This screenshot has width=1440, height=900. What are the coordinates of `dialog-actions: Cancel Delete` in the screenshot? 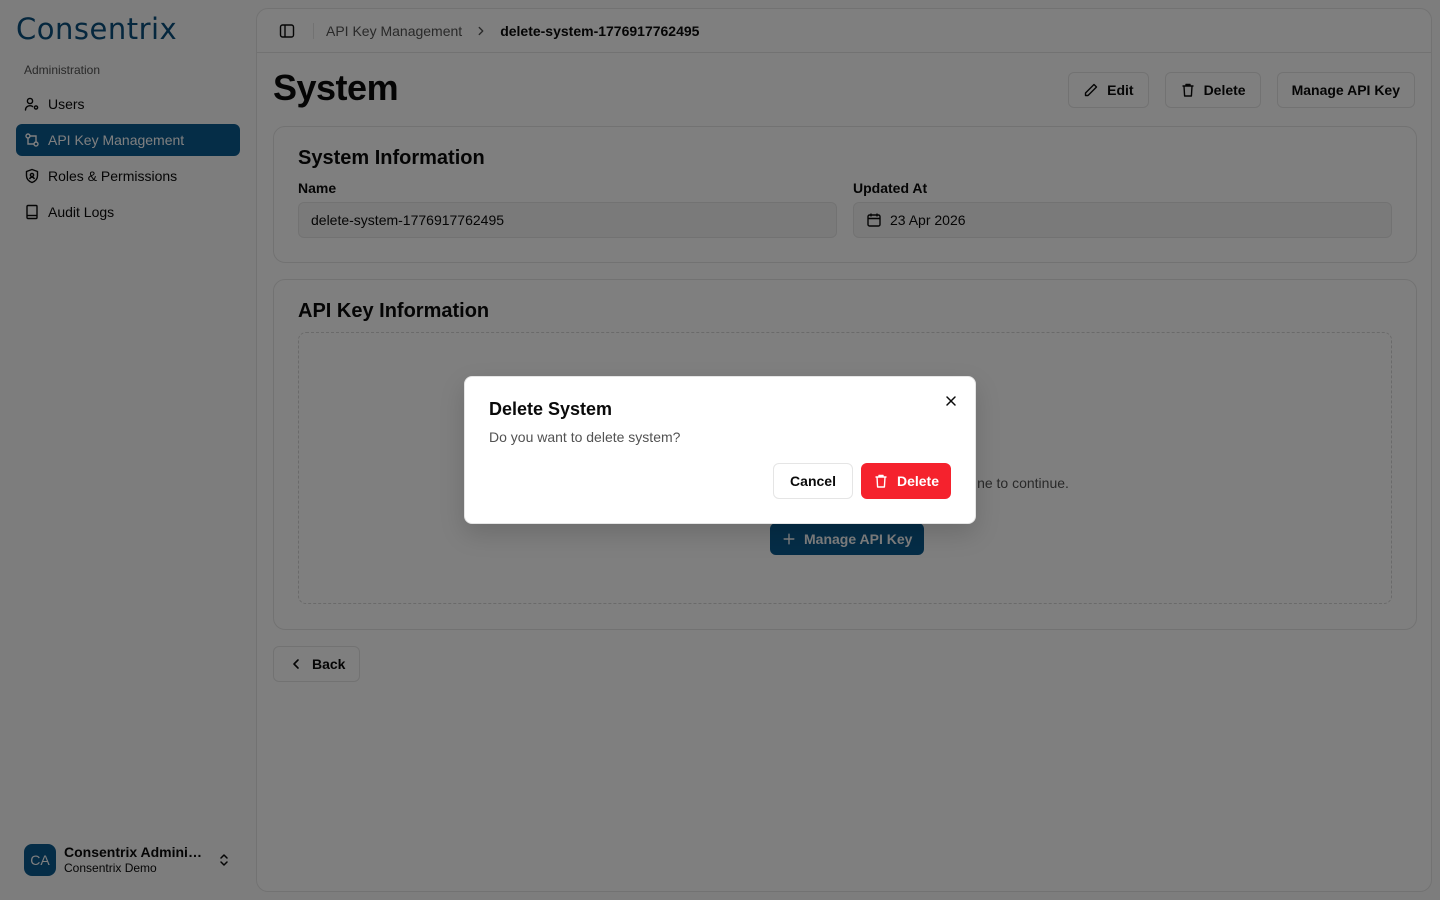 It's located at (862, 481).